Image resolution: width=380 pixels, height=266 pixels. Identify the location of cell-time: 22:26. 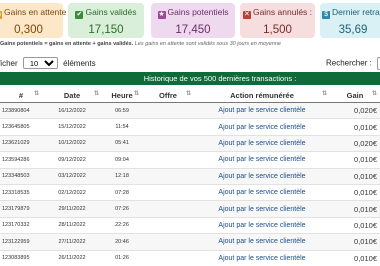
(122, 225).